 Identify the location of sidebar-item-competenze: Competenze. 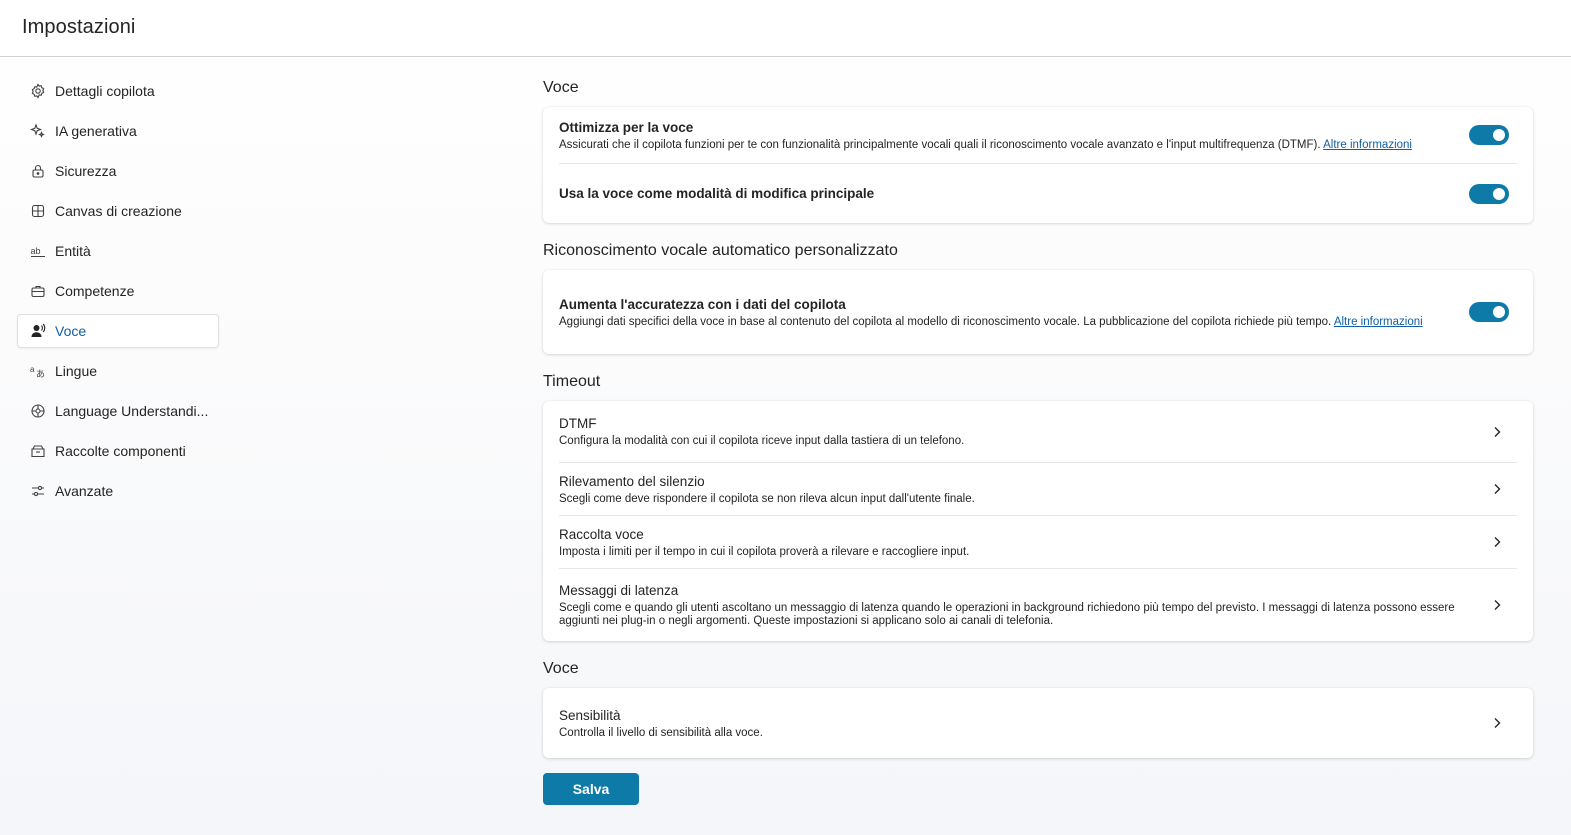
(118, 291).